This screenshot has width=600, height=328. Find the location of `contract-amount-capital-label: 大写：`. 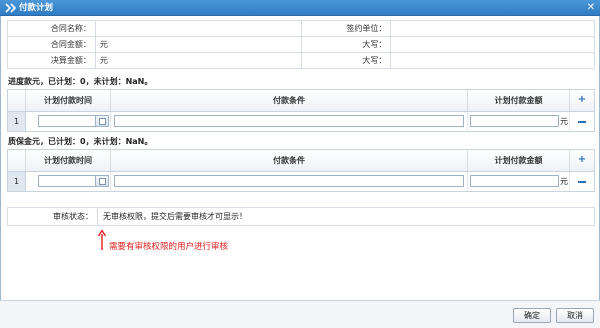

contract-amount-capital-label: 大写： is located at coordinates (346, 44).